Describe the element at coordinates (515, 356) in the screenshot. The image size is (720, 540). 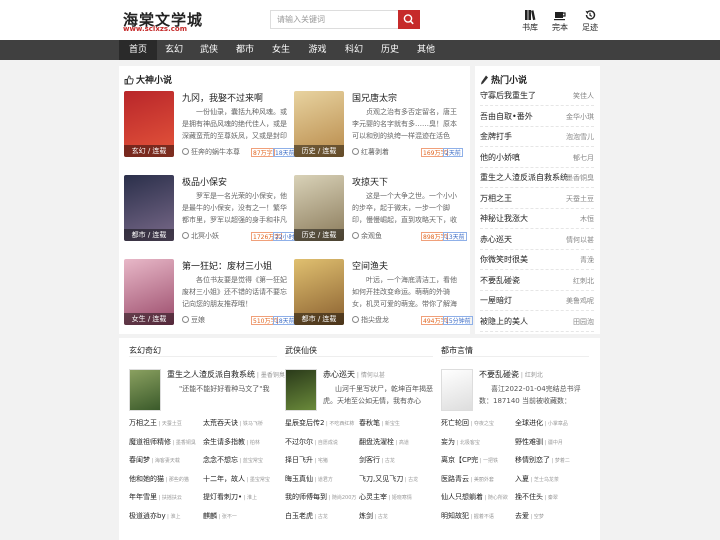
I see `category-divider` at that location.